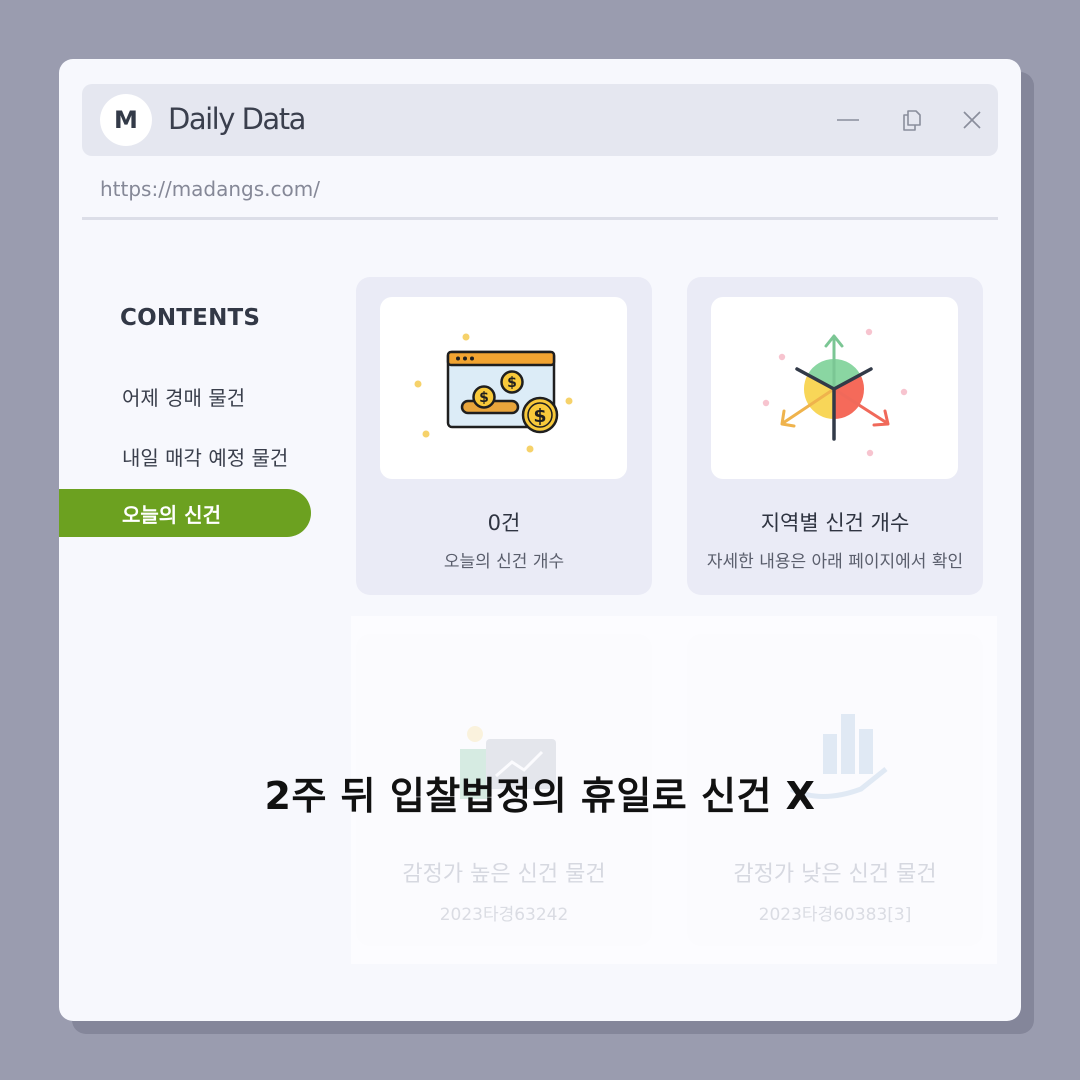  I want to click on divider, so click(540, 218).